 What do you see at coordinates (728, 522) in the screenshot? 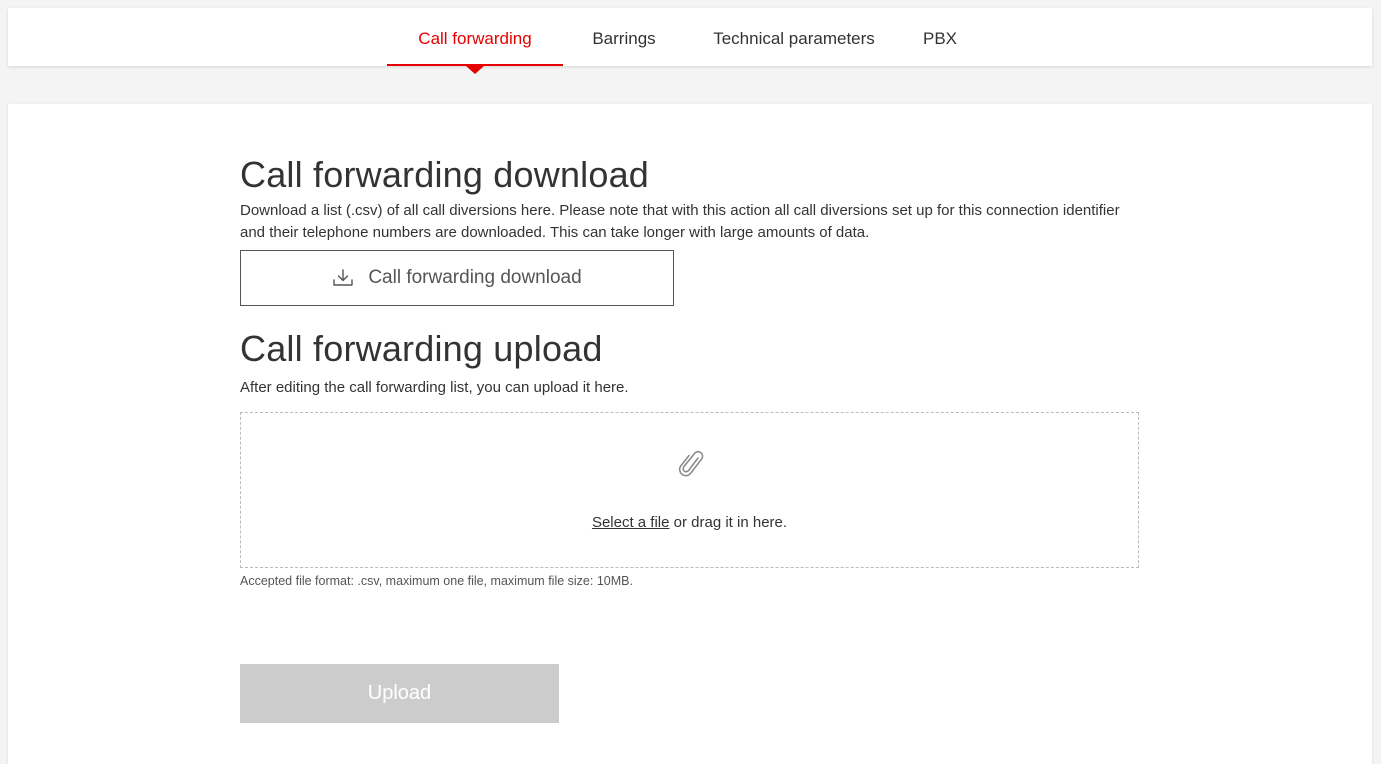
I see `drop-text-suffix: or drag it in here.` at bounding box center [728, 522].